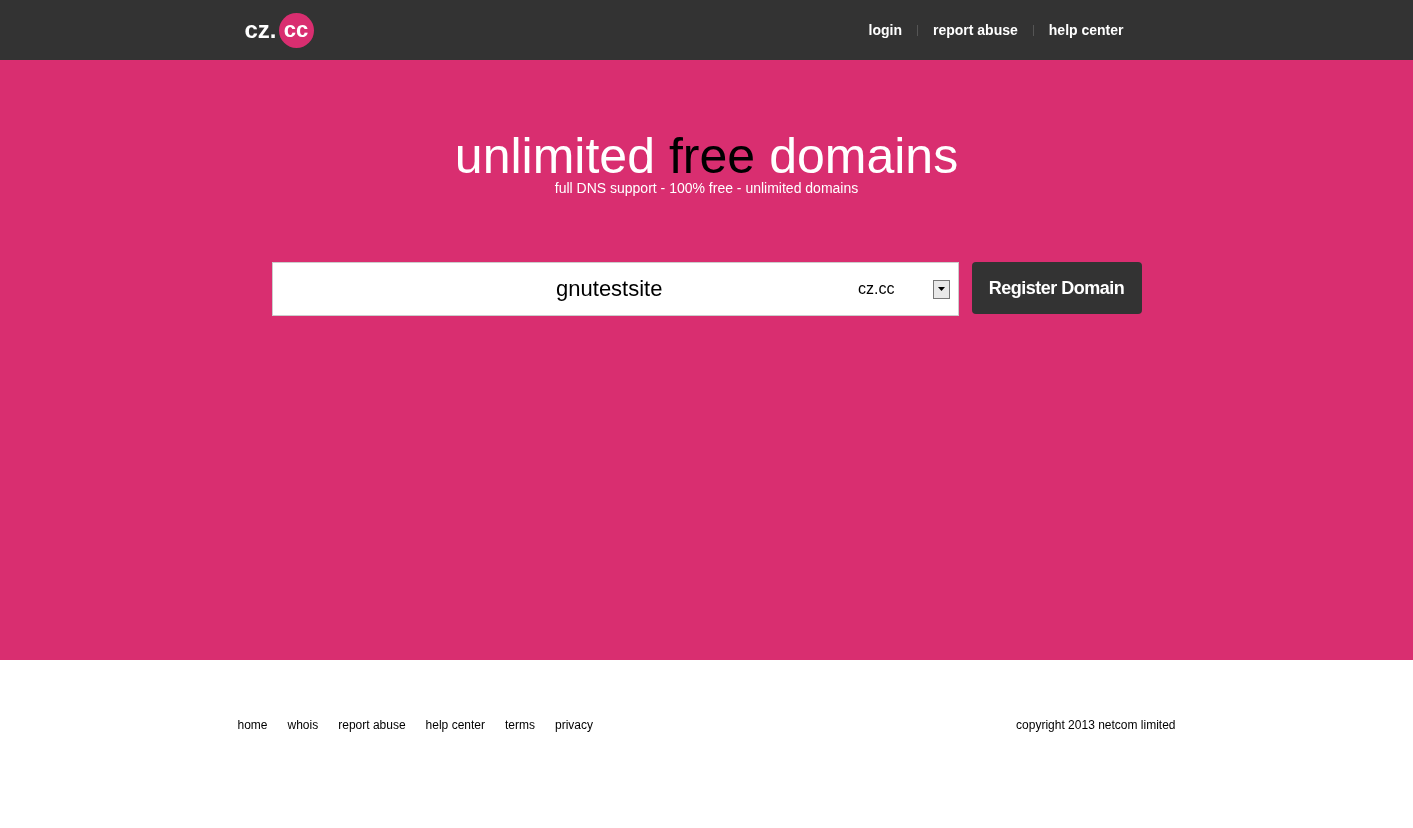 This screenshot has width=1413, height=828. What do you see at coordinates (372, 725) in the screenshot?
I see `footer-link: report abuse` at bounding box center [372, 725].